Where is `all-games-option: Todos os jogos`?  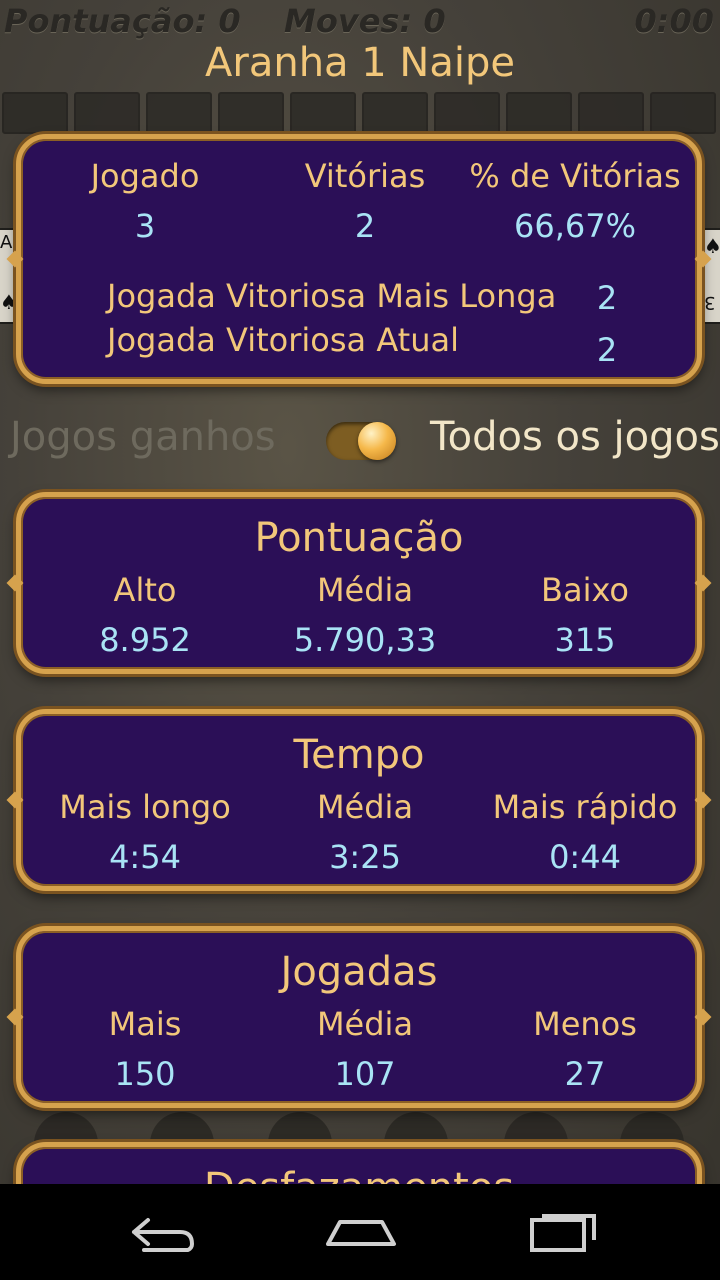 all-games-option: Todos os jogos is located at coordinates (575, 437).